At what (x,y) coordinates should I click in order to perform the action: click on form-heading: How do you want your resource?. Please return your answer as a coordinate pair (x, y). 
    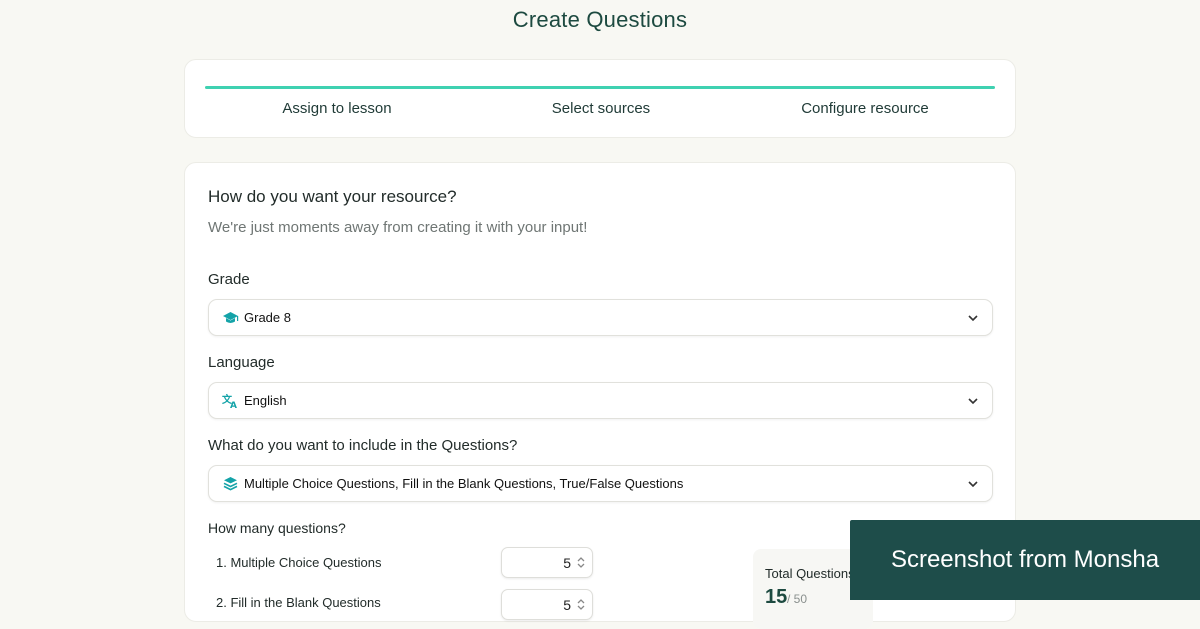
    Looking at the image, I should click on (332, 196).